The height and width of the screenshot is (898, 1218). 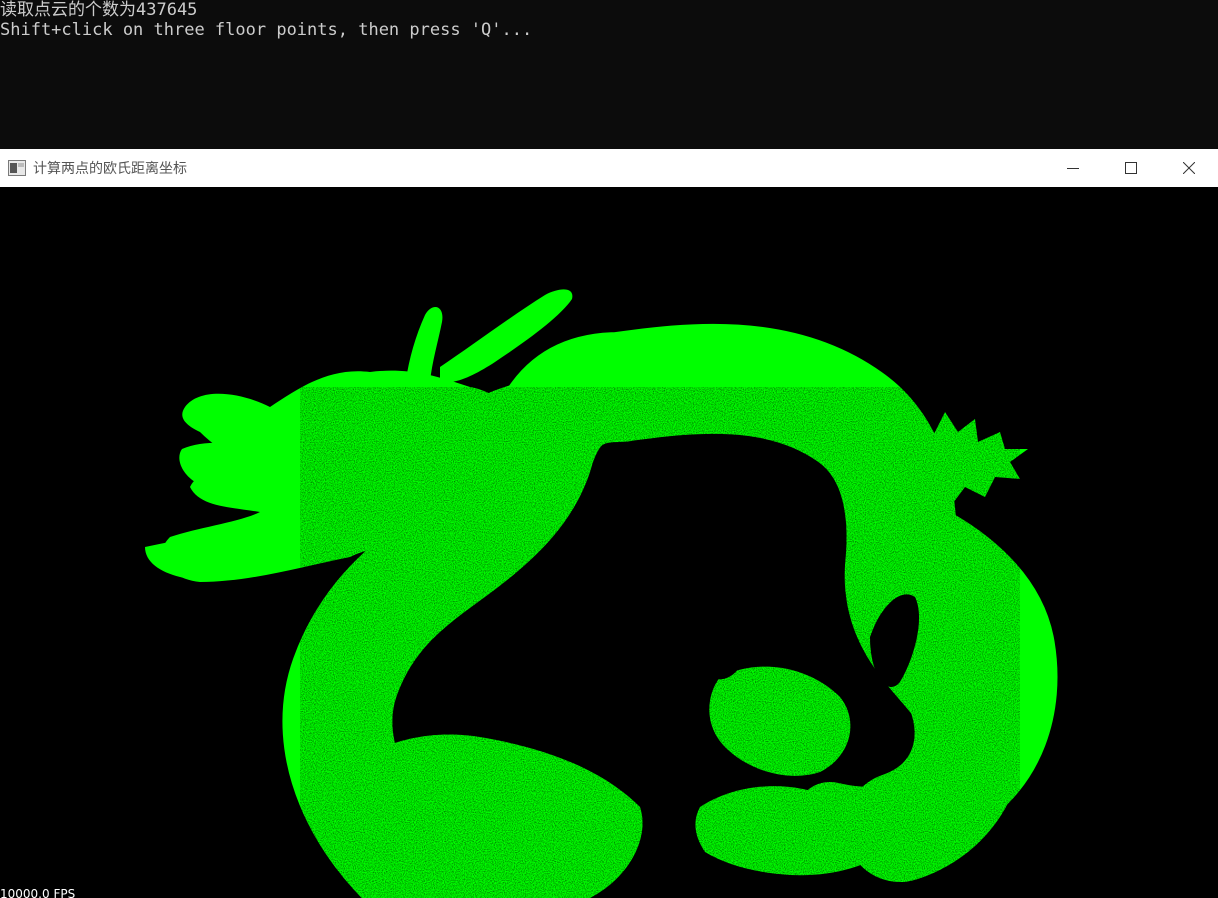 I want to click on close-button, so click(x=1189, y=168).